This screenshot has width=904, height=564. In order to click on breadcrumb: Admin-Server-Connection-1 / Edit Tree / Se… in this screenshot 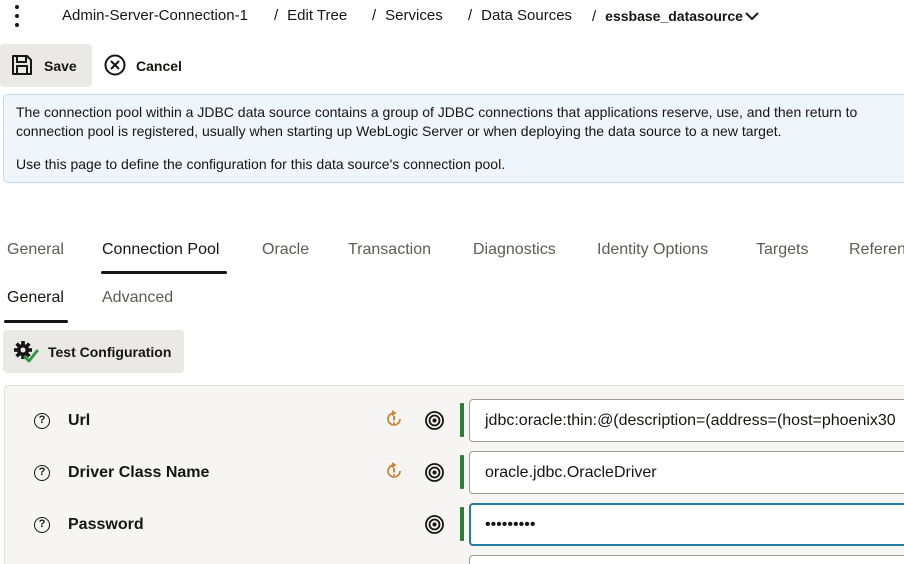, I will do `click(452, 16)`.